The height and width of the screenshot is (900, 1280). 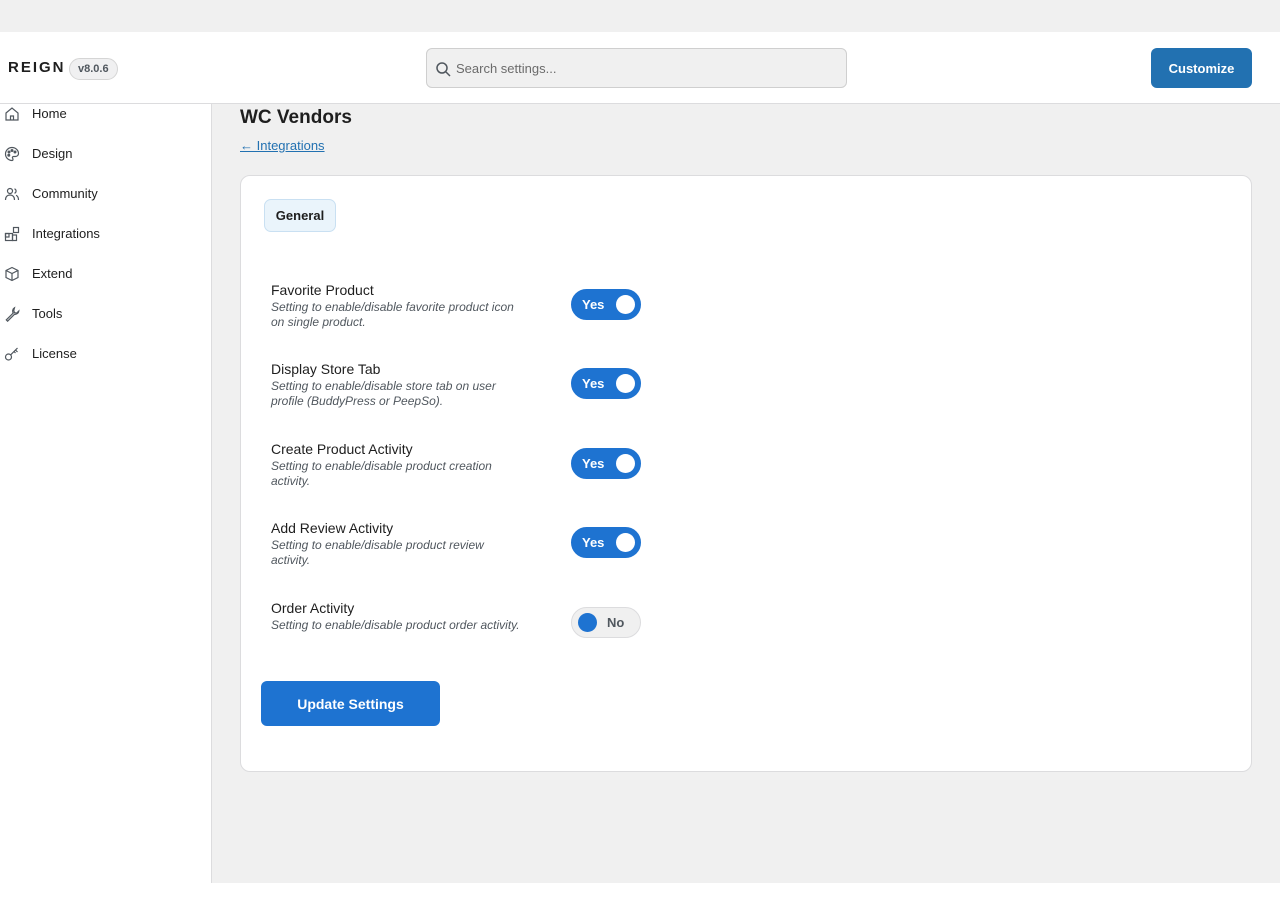 What do you see at coordinates (640, 891) in the screenshot?
I see `bottom-strip` at bounding box center [640, 891].